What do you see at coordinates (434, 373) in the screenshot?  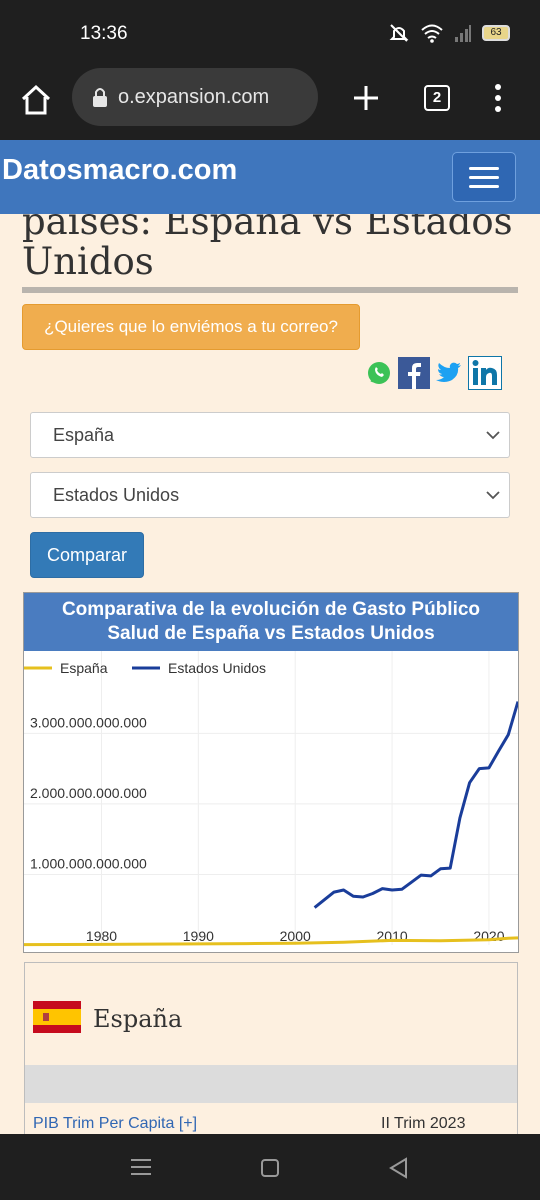 I see `social-share` at bounding box center [434, 373].